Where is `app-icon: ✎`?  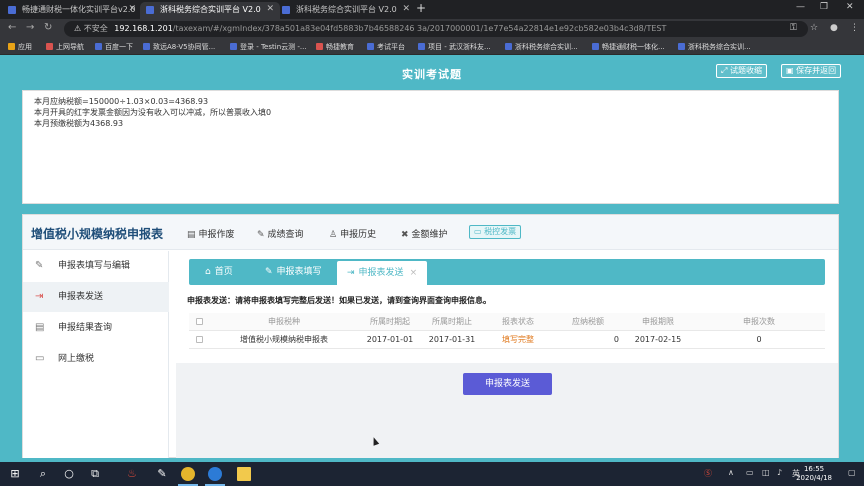 app-icon: ✎ is located at coordinates (162, 474).